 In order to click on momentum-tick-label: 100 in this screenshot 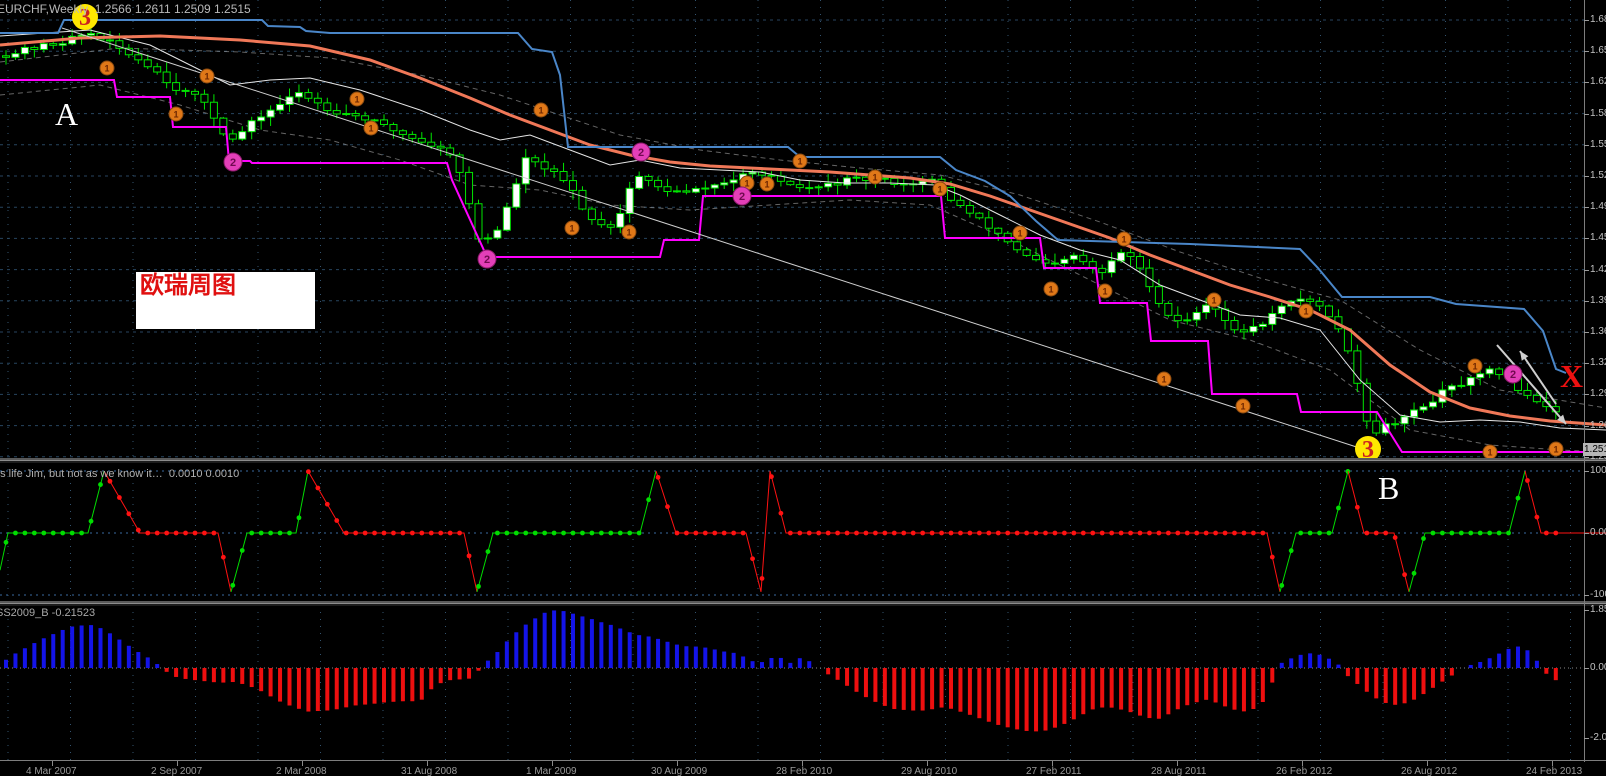, I will do `click(1598, 470)`.